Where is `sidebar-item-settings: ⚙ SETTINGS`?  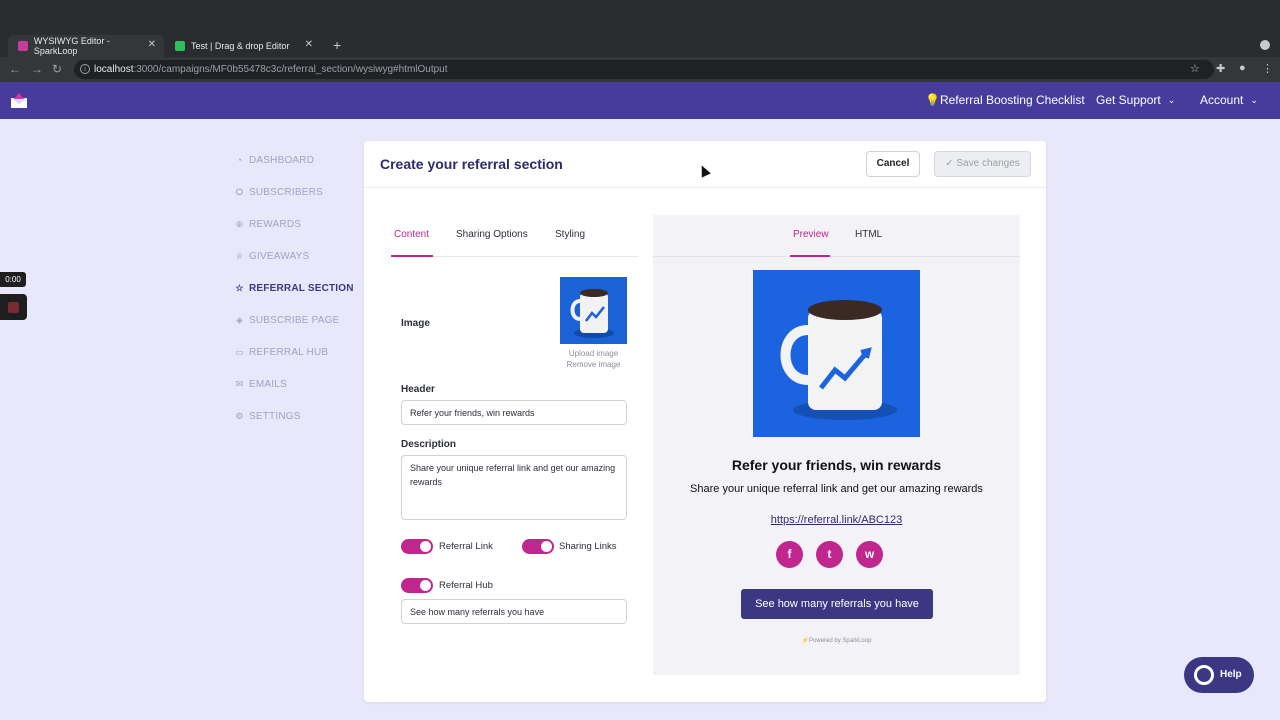
sidebar-item-settings: ⚙ SETTINGS is located at coordinates (268, 416).